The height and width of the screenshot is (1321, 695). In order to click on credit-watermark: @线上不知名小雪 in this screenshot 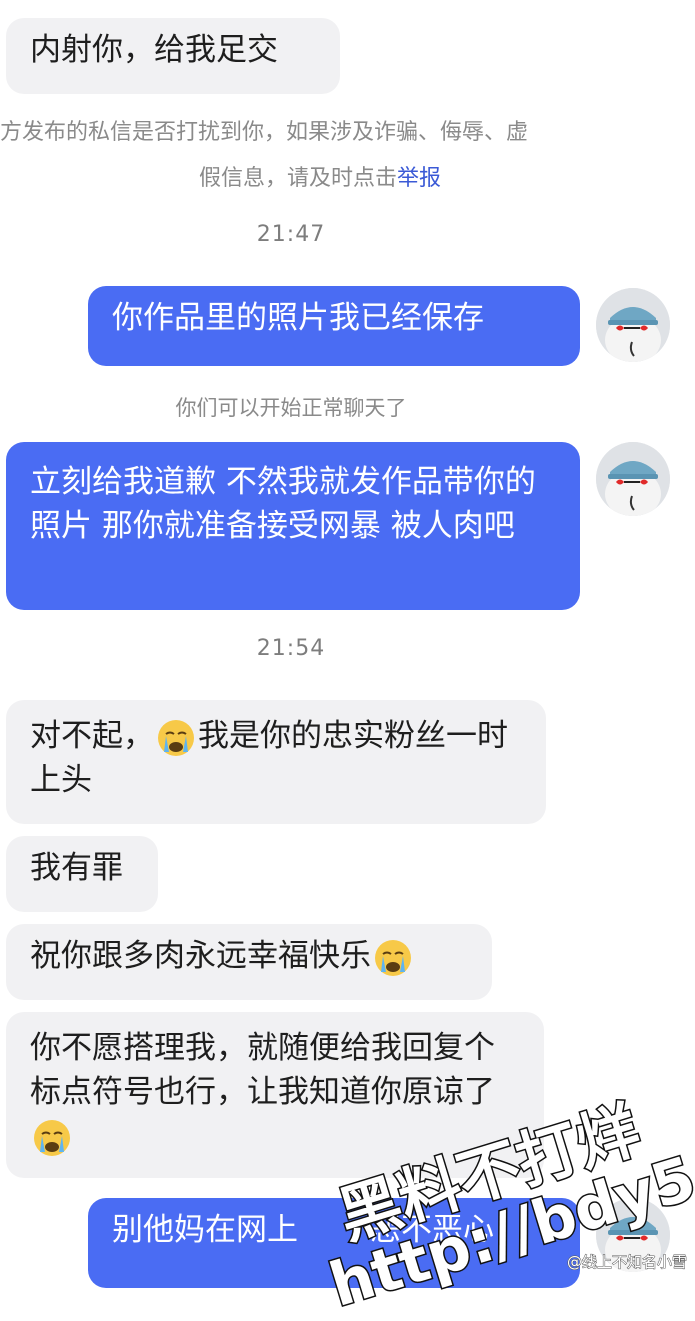, I will do `click(626, 1262)`.